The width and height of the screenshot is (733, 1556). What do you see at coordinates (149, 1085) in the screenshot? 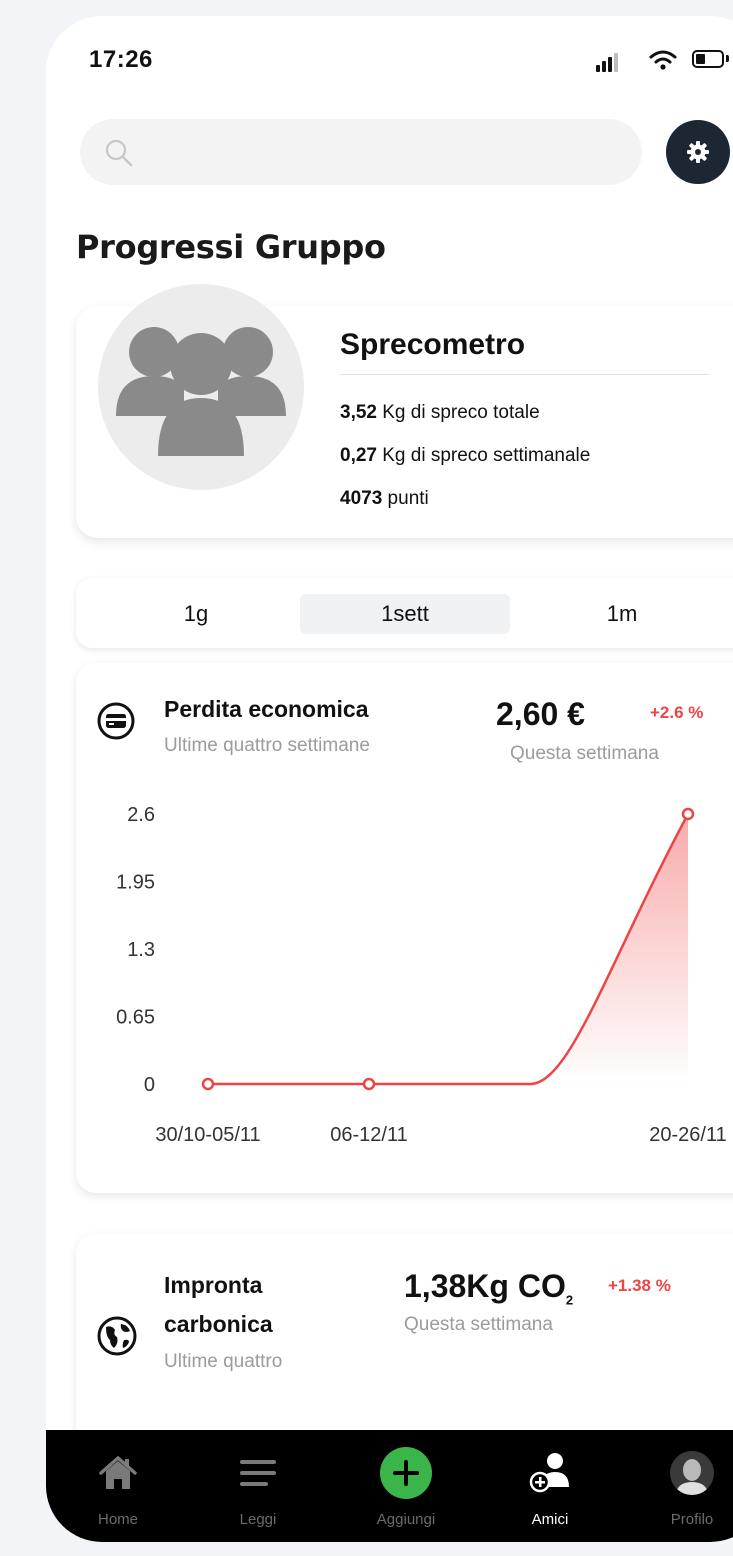
I see `y-tick-label: 0` at bounding box center [149, 1085].